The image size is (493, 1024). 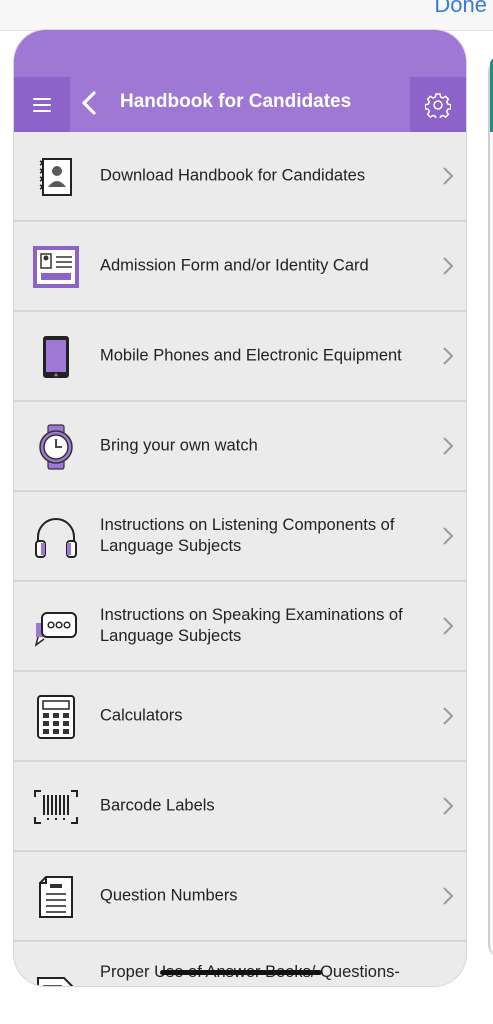 What do you see at coordinates (240, 717) in the screenshot?
I see `list-item-calculators: Calculators` at bounding box center [240, 717].